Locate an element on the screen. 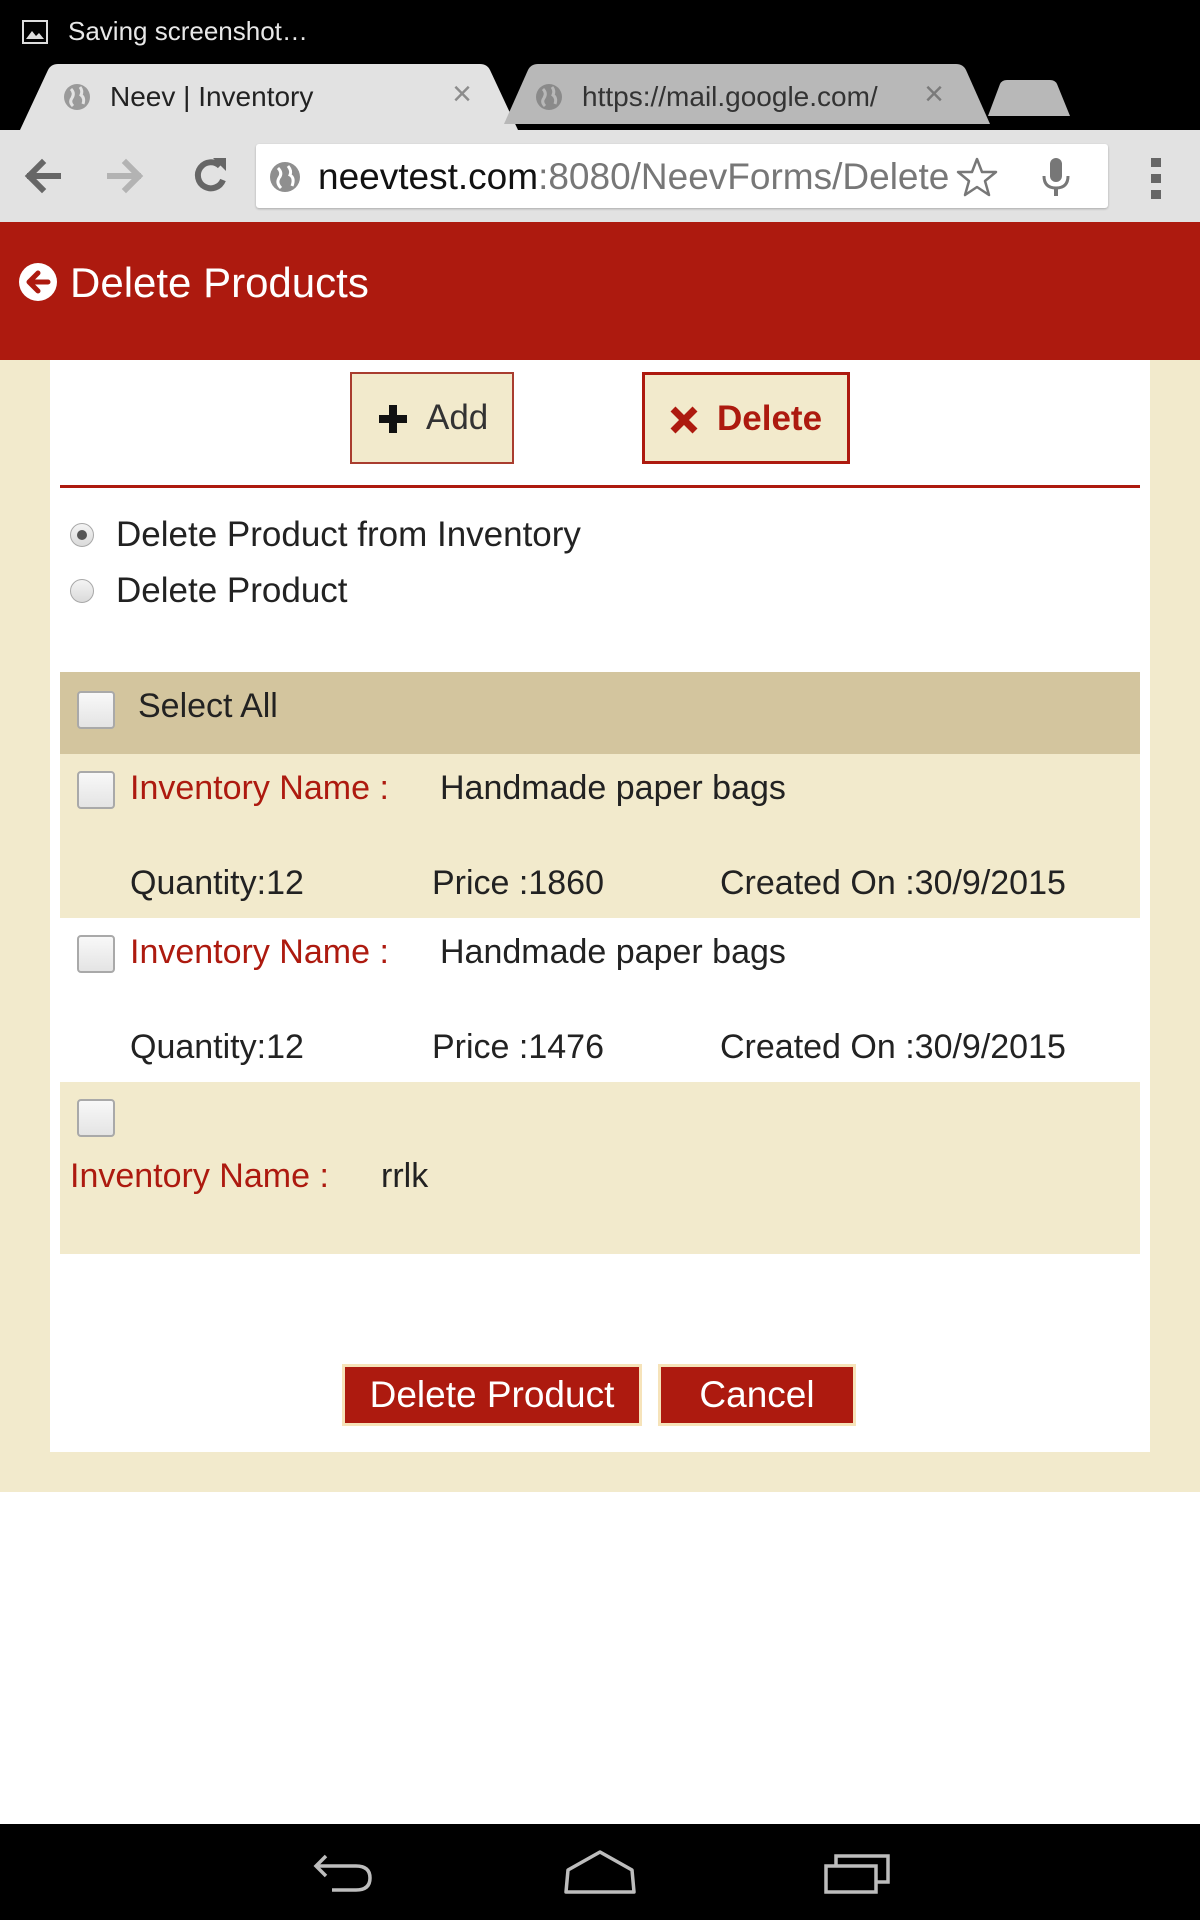 The height and width of the screenshot is (1920, 1200). radio-label: Delete Product from Inventory is located at coordinates (348, 534).